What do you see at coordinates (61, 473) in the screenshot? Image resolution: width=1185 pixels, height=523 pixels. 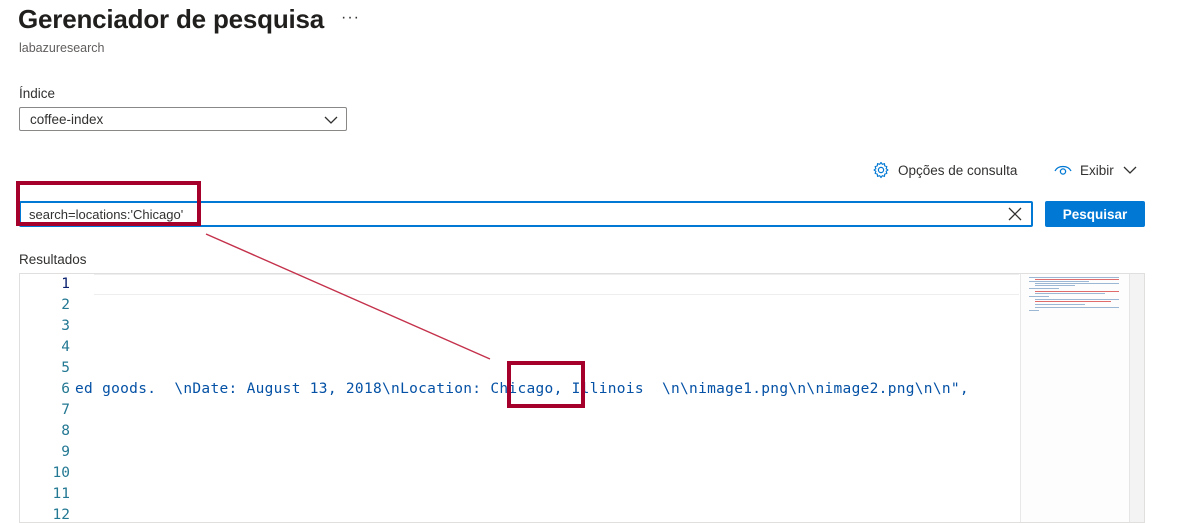 I see `line-number: 10` at bounding box center [61, 473].